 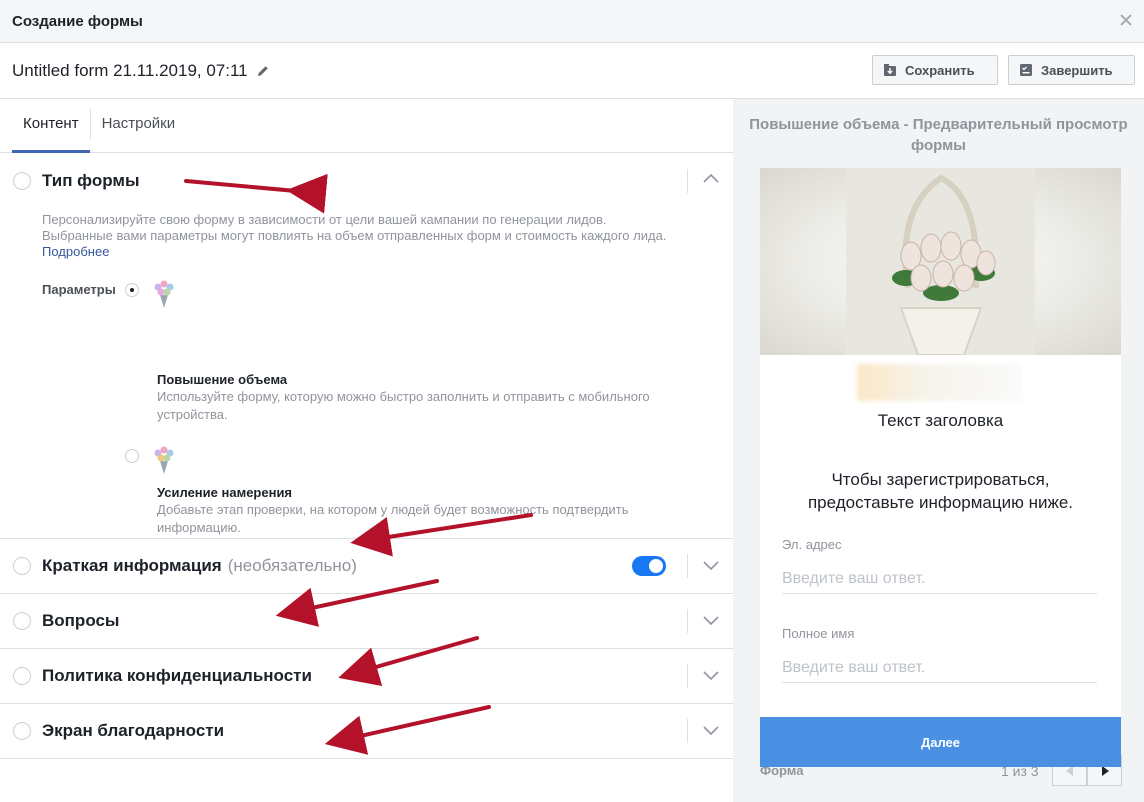 I want to click on save-button: Сохранить, so click(x=935, y=70).